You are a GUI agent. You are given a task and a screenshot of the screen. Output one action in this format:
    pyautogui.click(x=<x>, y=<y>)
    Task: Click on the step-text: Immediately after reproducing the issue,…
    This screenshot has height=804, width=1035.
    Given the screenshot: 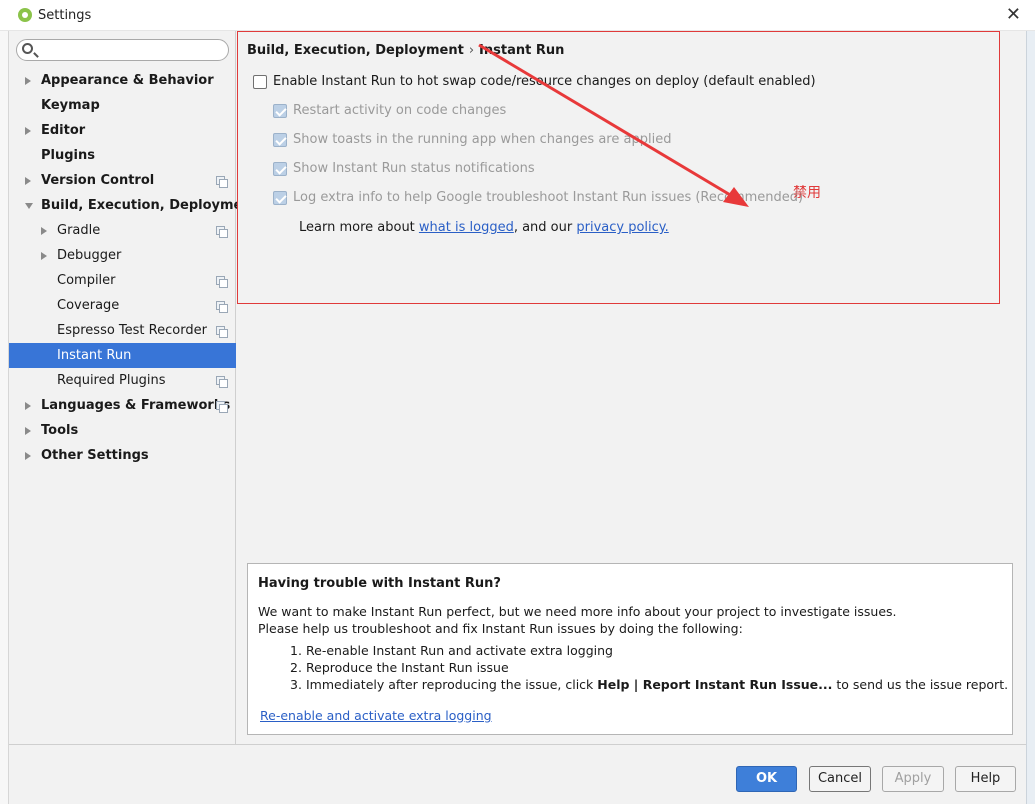 What is the action you would take?
    pyautogui.click(x=452, y=684)
    